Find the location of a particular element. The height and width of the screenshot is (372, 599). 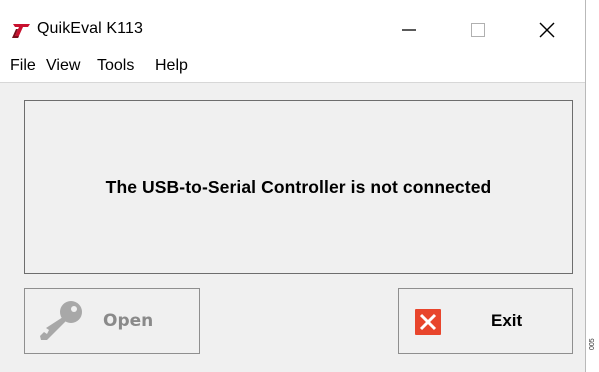

app-logo-icon is located at coordinates (21, 31).